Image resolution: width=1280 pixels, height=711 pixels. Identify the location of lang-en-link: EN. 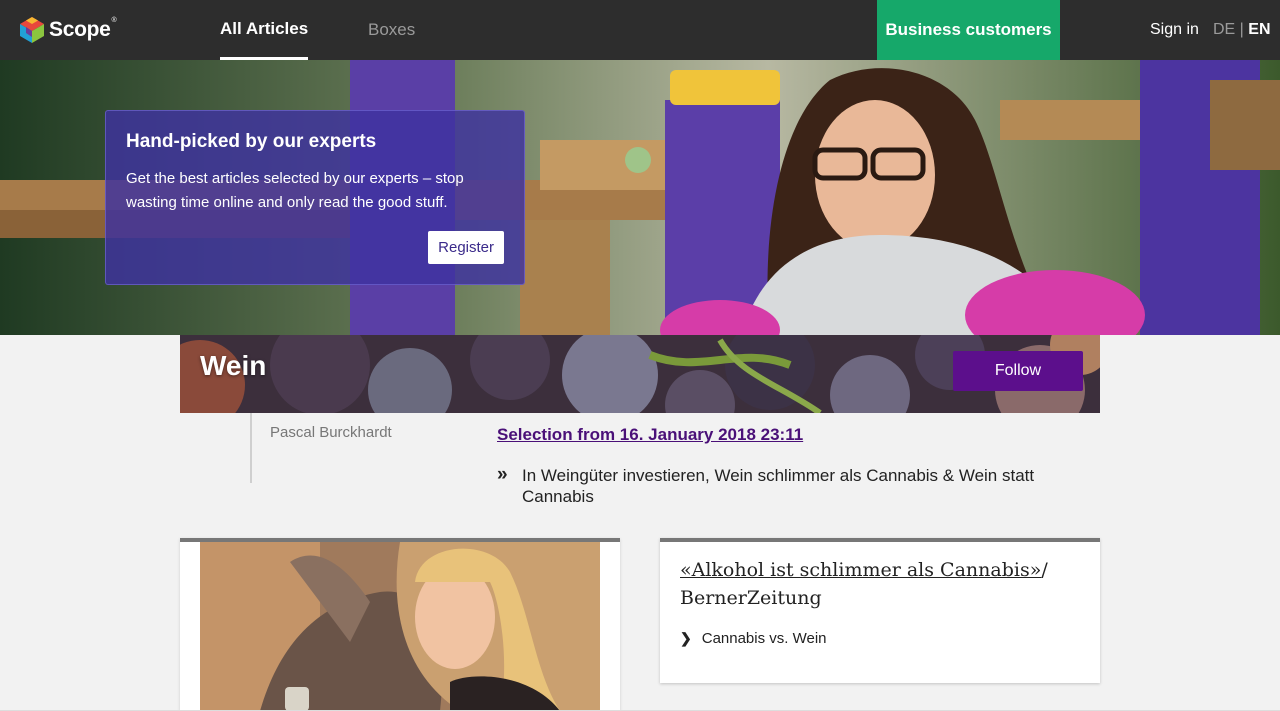
(1259, 29).